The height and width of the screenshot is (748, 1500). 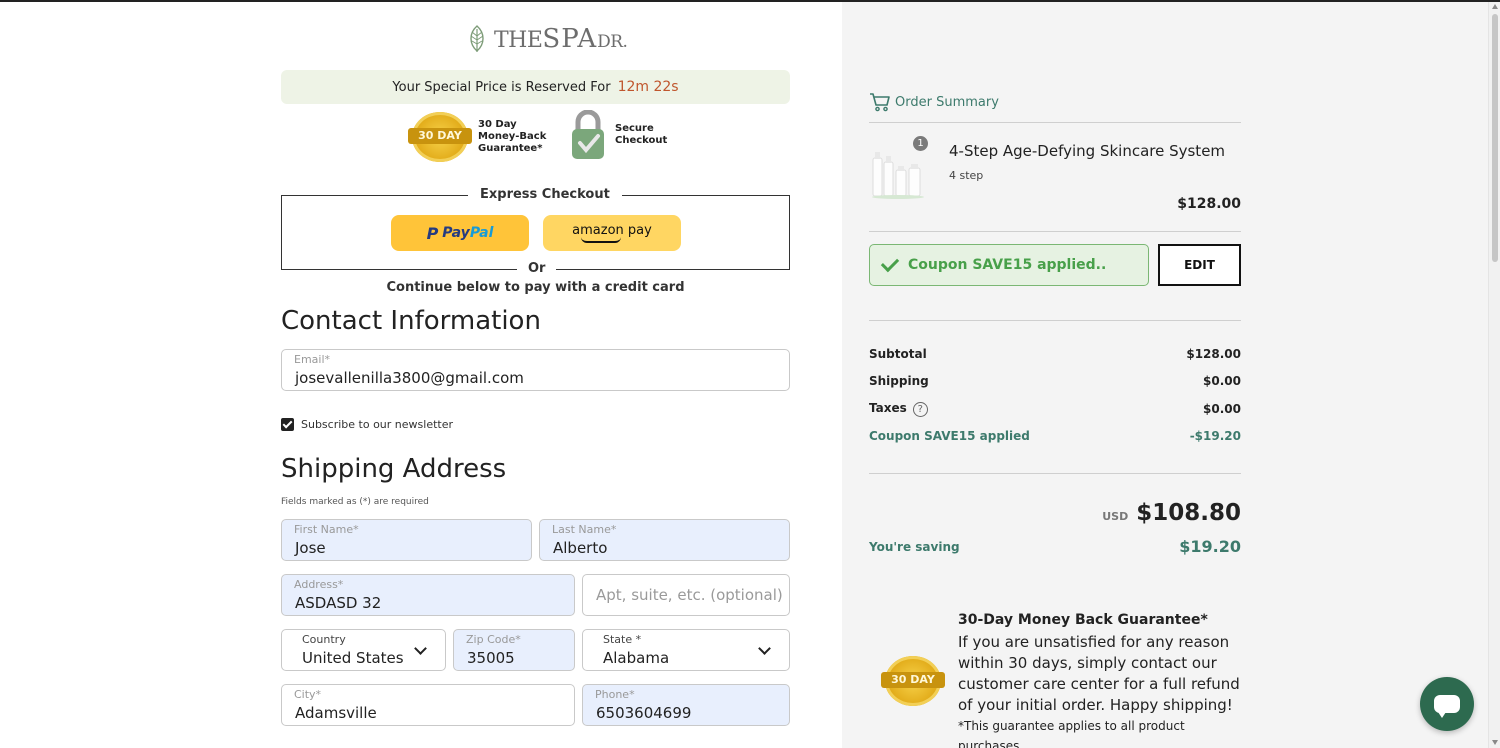 I want to click on secure-checkout-badge: Secure Checkout, so click(x=619, y=135).